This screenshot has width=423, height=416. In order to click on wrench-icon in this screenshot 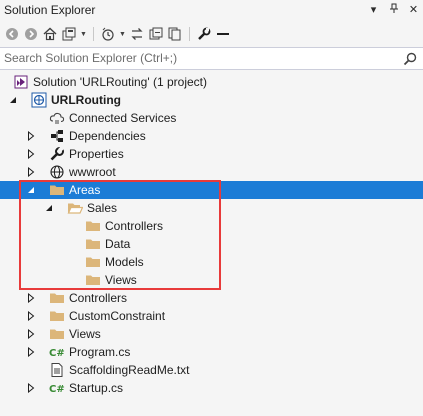, I will do `click(57, 154)`.